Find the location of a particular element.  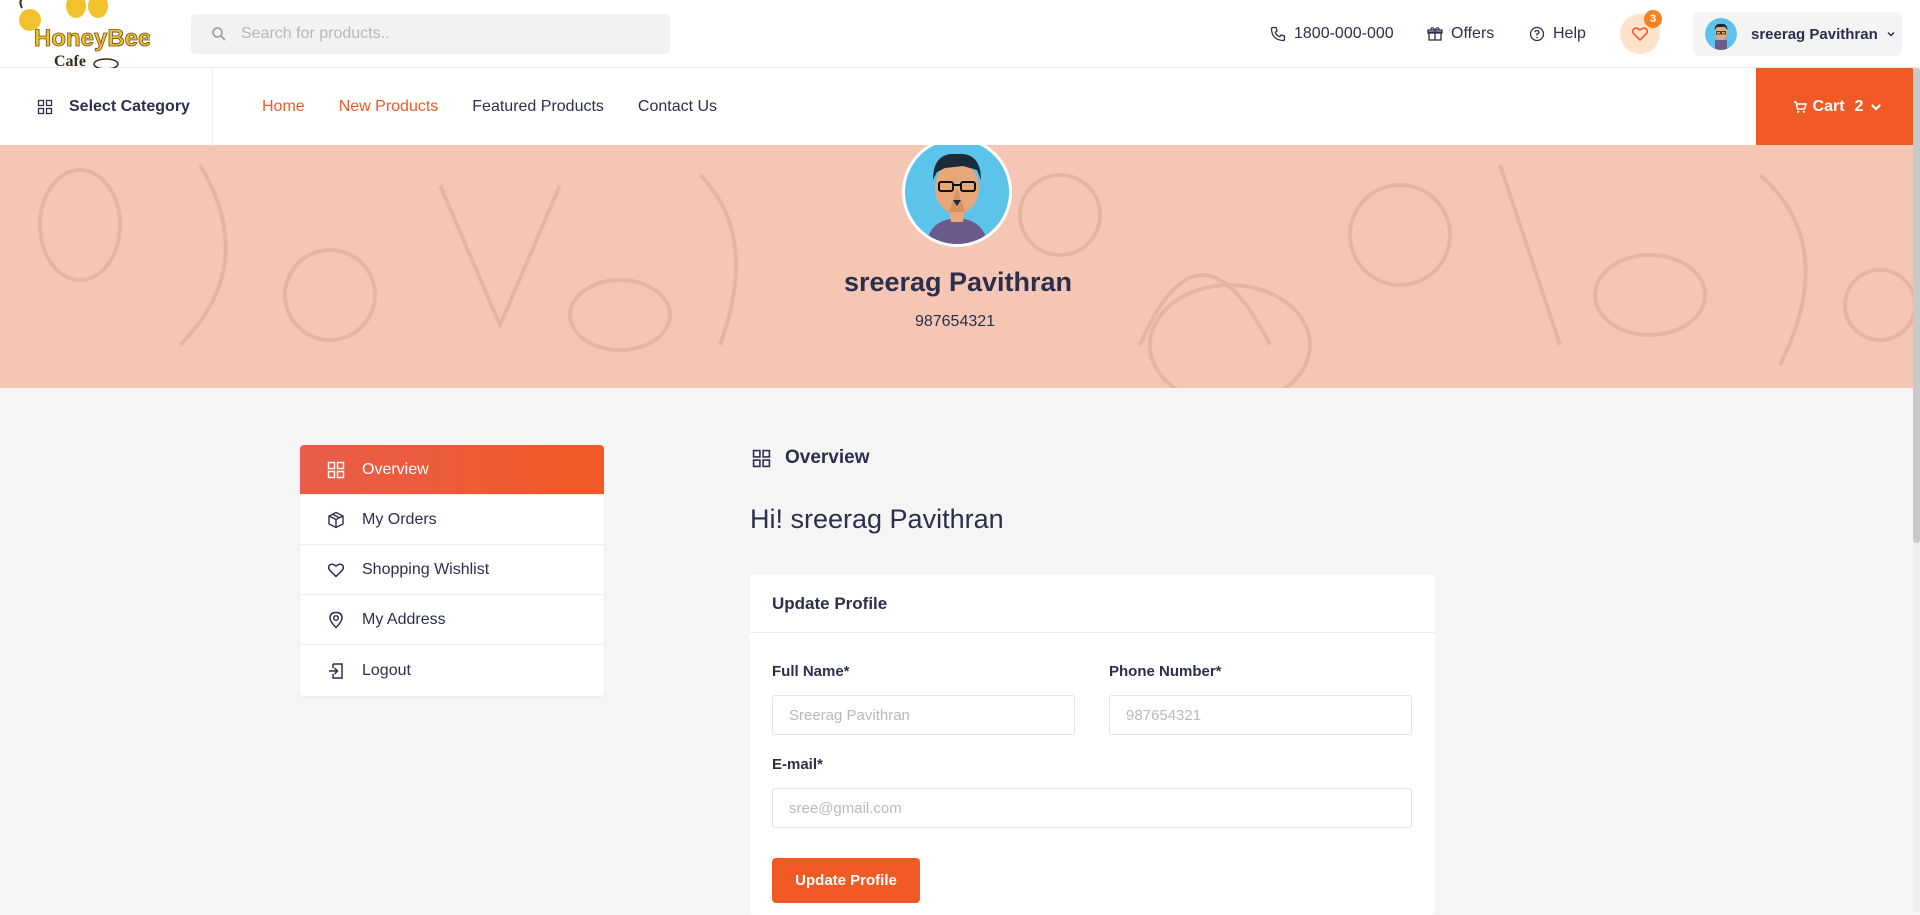

search-bar is located at coordinates (430, 34).